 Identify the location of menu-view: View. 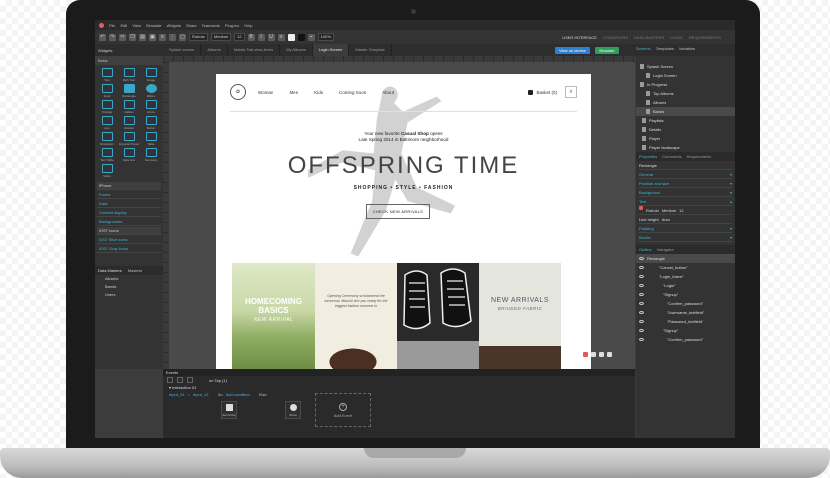
(136, 25).